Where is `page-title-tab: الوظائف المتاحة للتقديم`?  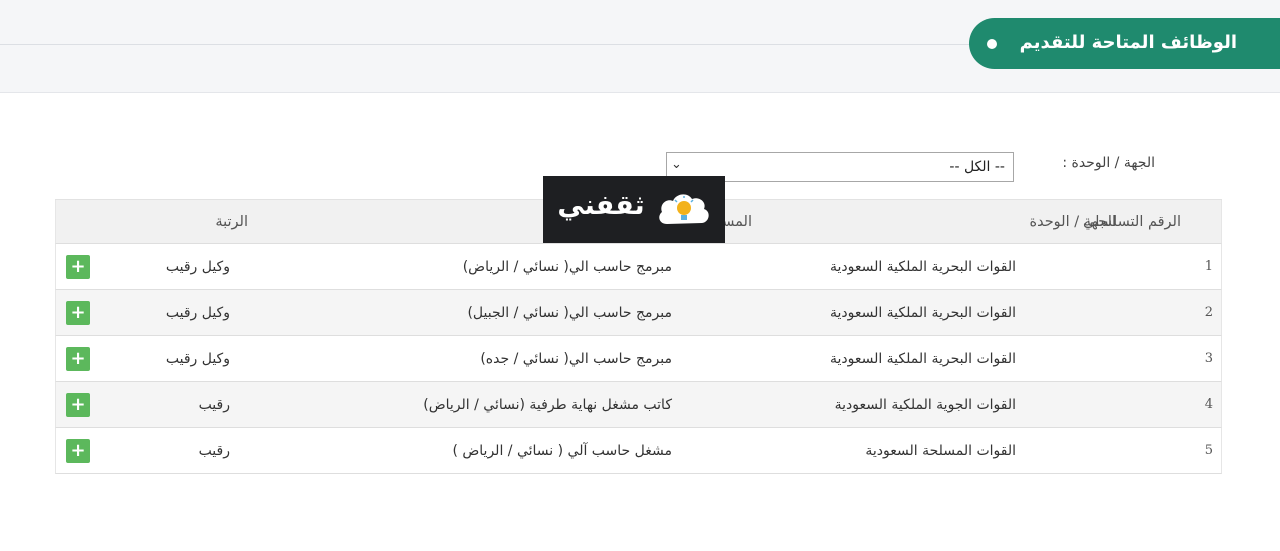 page-title-tab: الوظائف المتاحة للتقديم is located at coordinates (1124, 43).